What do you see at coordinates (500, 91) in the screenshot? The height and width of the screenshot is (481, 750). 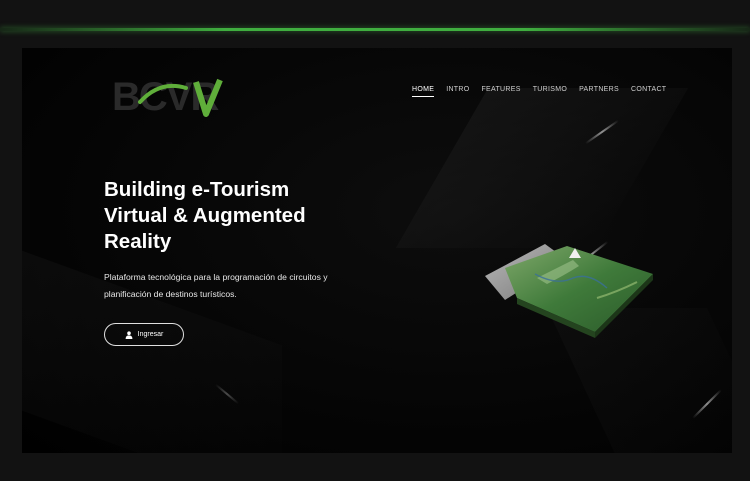 I see `nav-item-features: FEATURES` at bounding box center [500, 91].